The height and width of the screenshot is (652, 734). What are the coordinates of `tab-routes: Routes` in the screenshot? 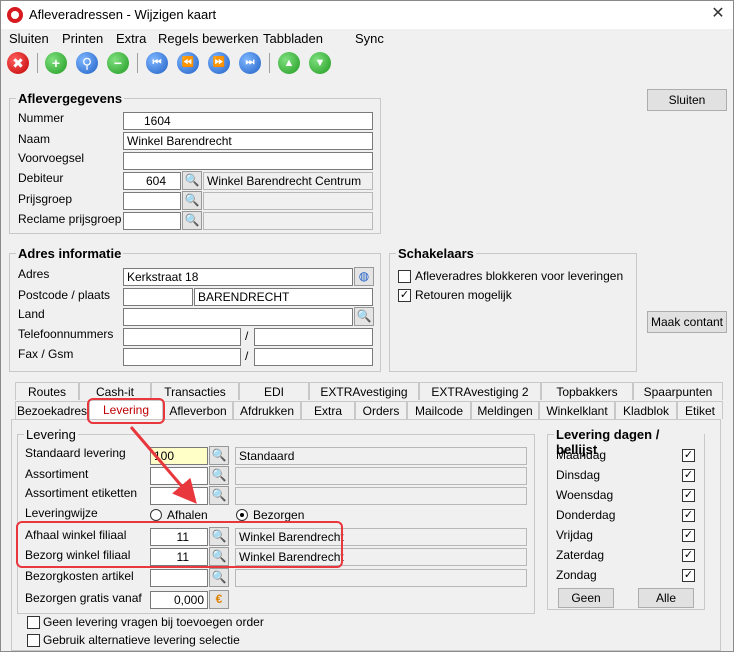 It's located at (47, 391).